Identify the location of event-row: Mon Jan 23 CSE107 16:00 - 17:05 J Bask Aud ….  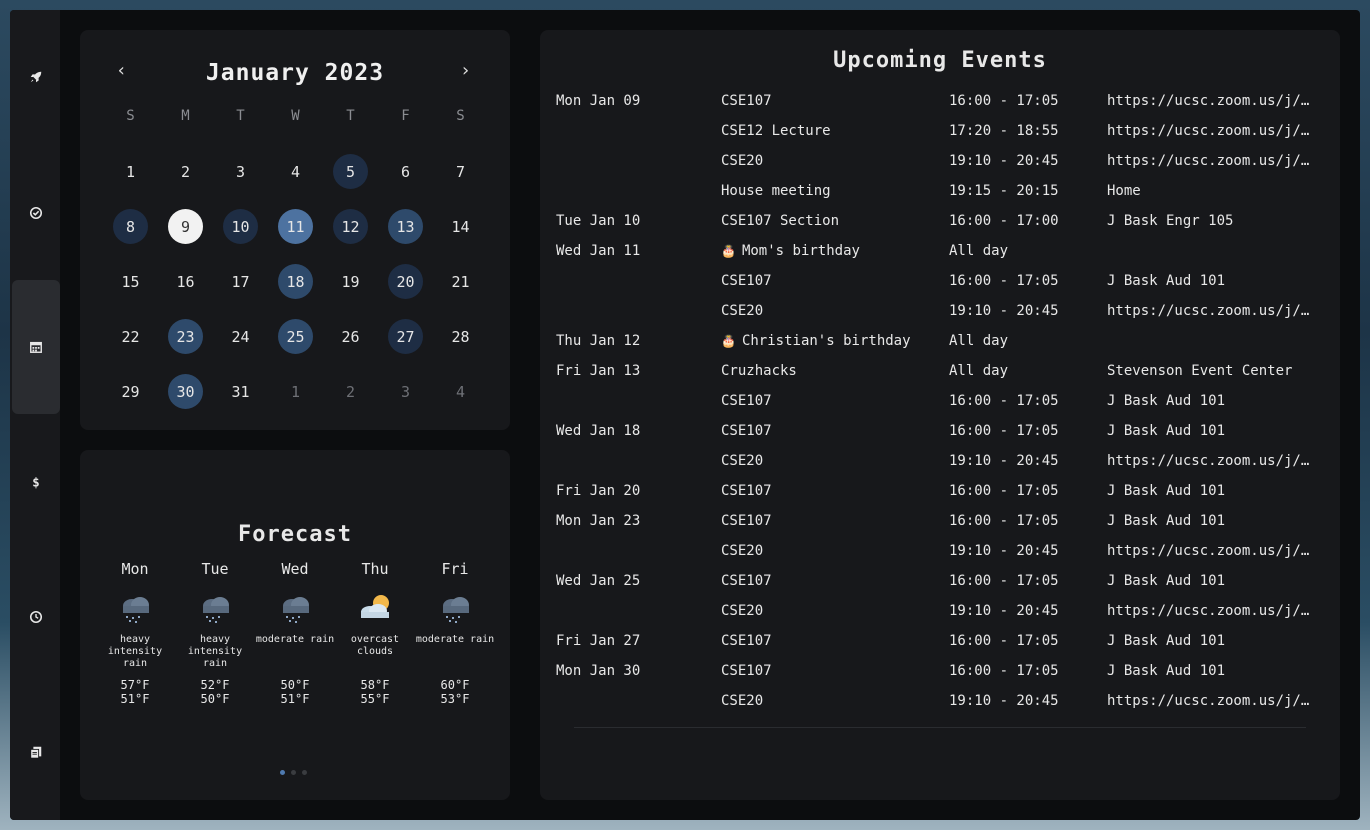
(941, 521).